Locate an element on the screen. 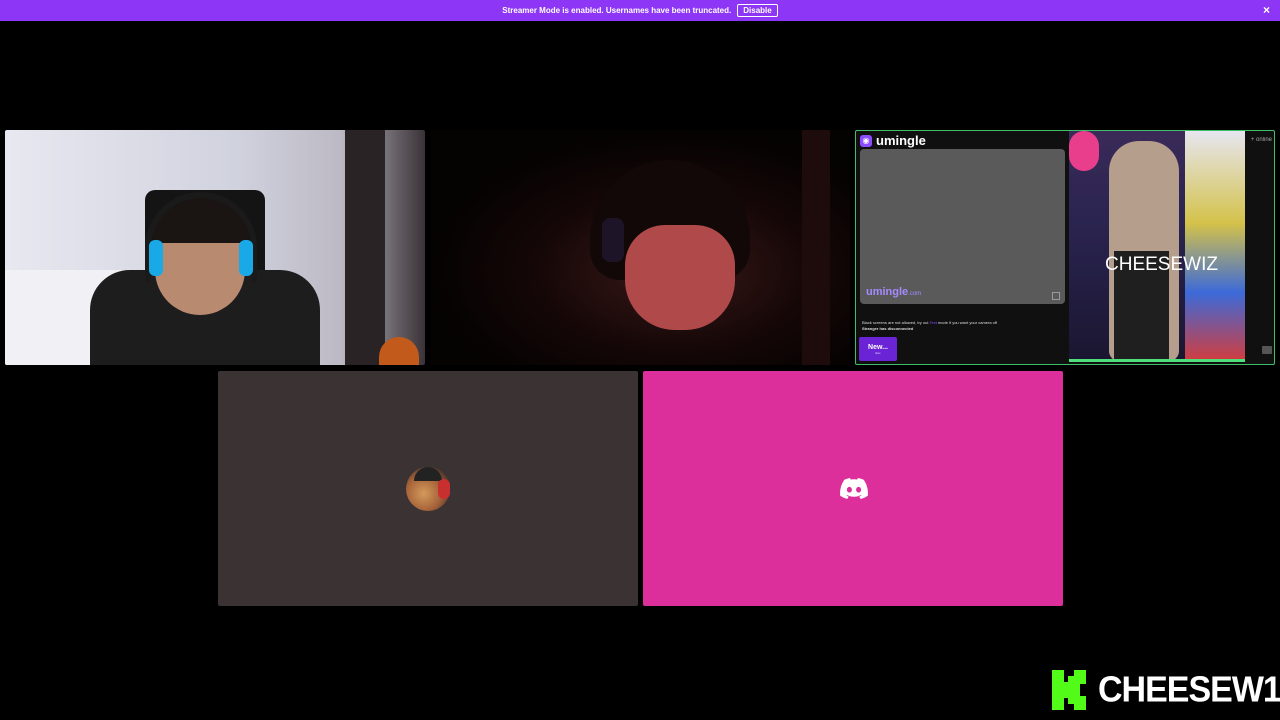  avatar is located at coordinates (428, 489).